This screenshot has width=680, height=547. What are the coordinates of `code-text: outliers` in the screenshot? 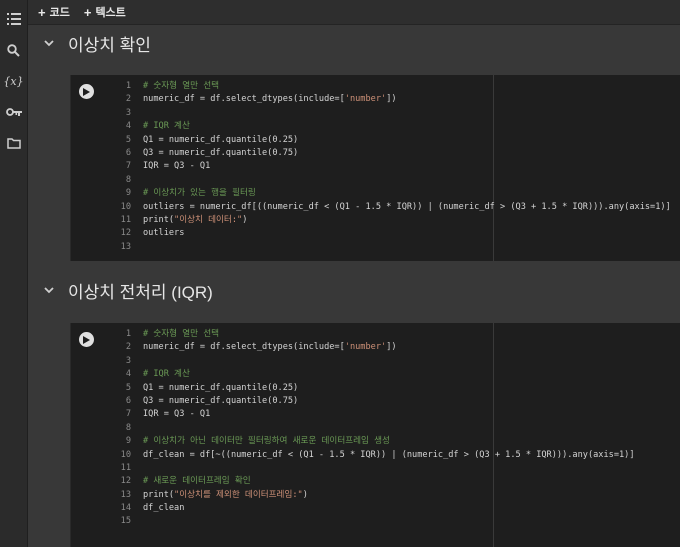 It's located at (164, 233).